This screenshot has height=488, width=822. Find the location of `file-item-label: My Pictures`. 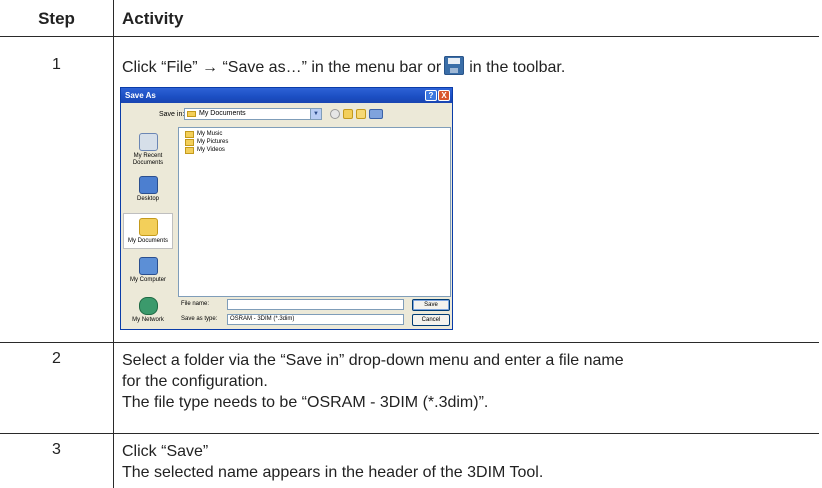

file-item-label: My Pictures is located at coordinates (213, 142).